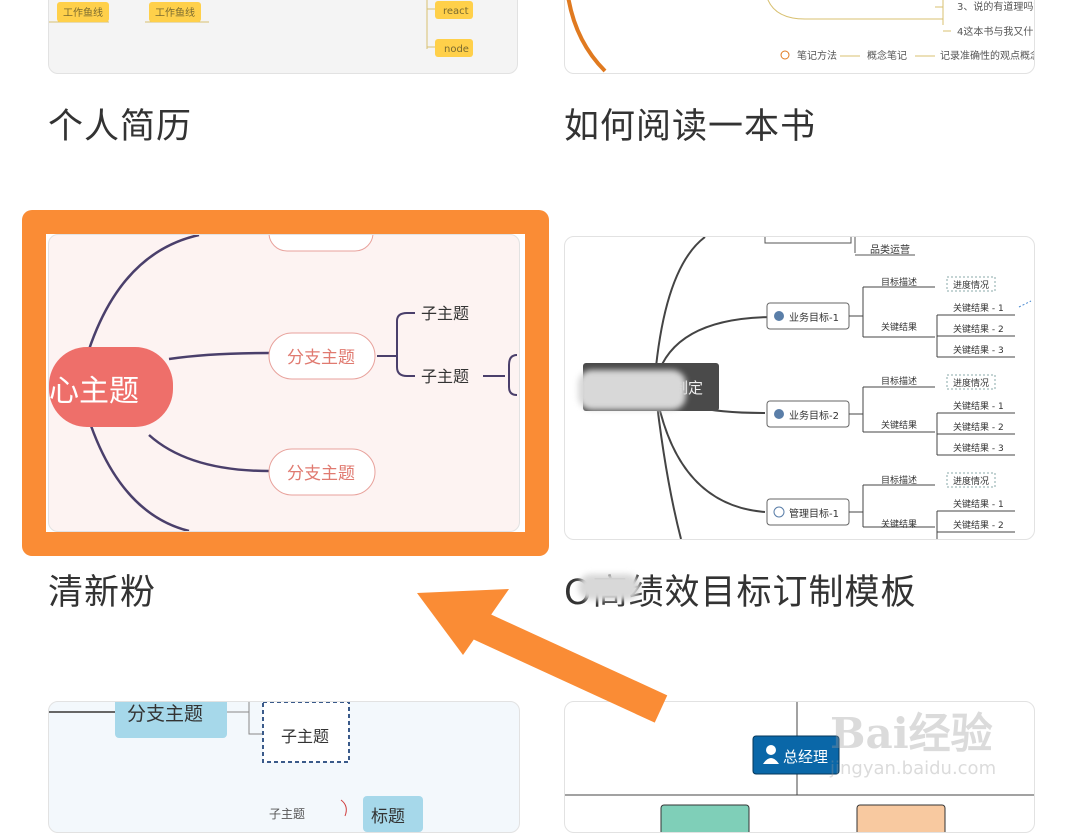 The height and width of the screenshot is (833, 1080). Describe the element at coordinates (94, 391) in the screenshot. I see `central-topic-text: 心主题` at that location.